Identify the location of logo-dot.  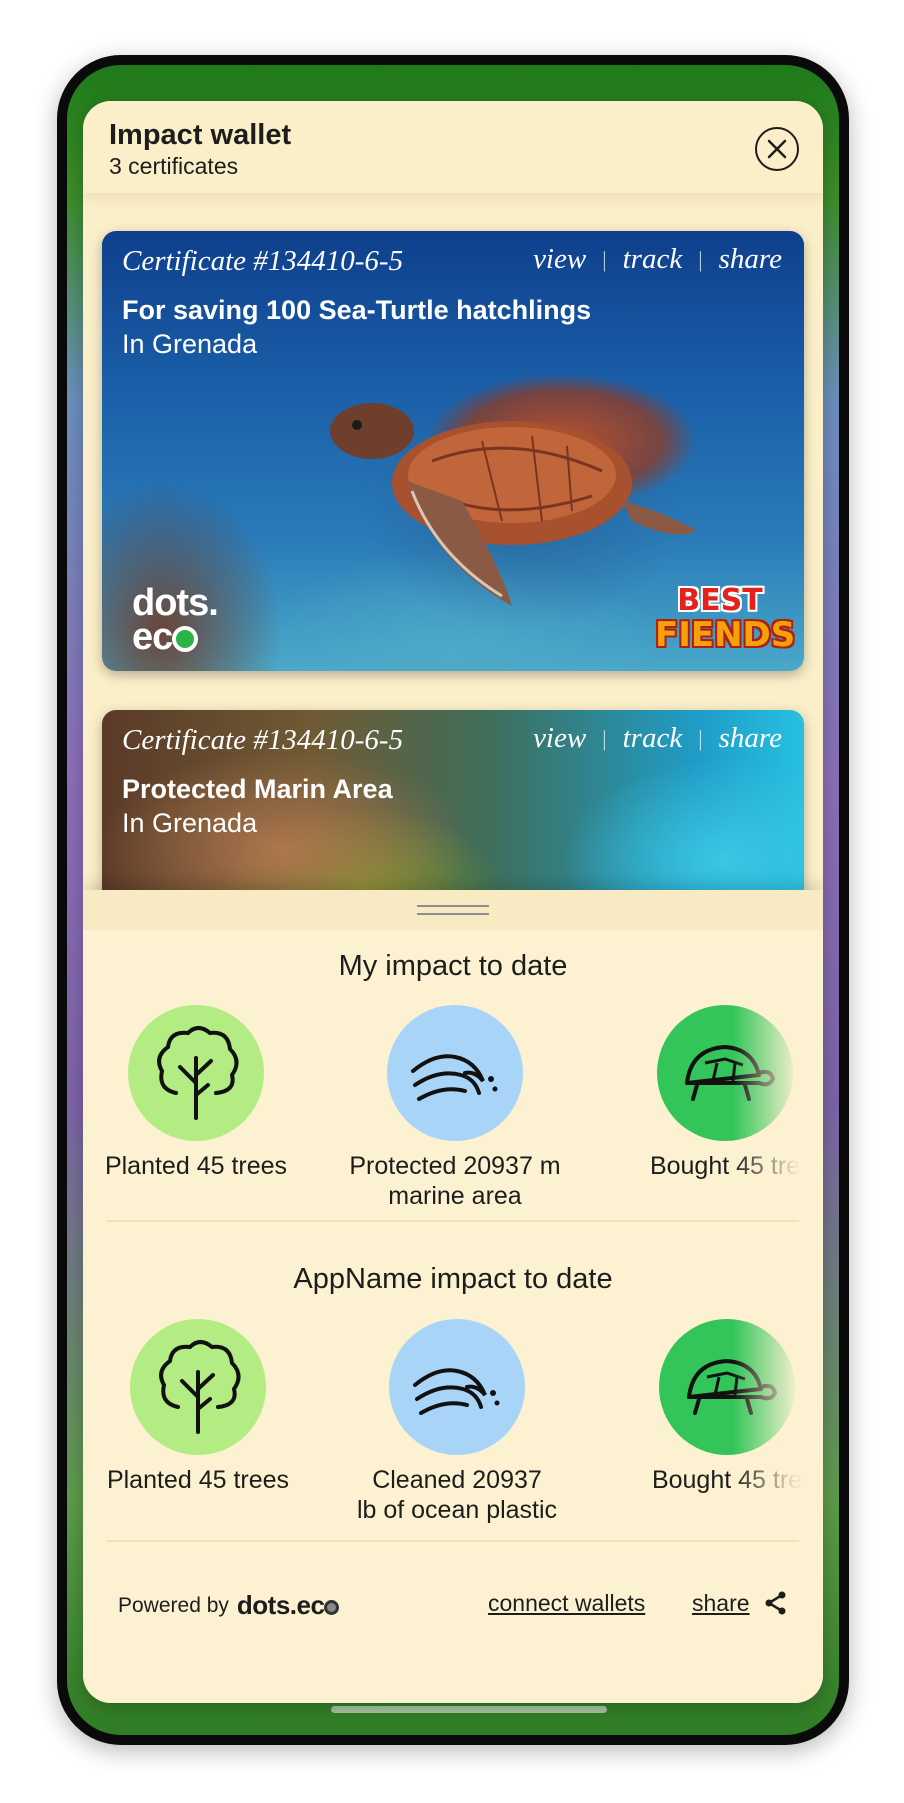
(185, 639).